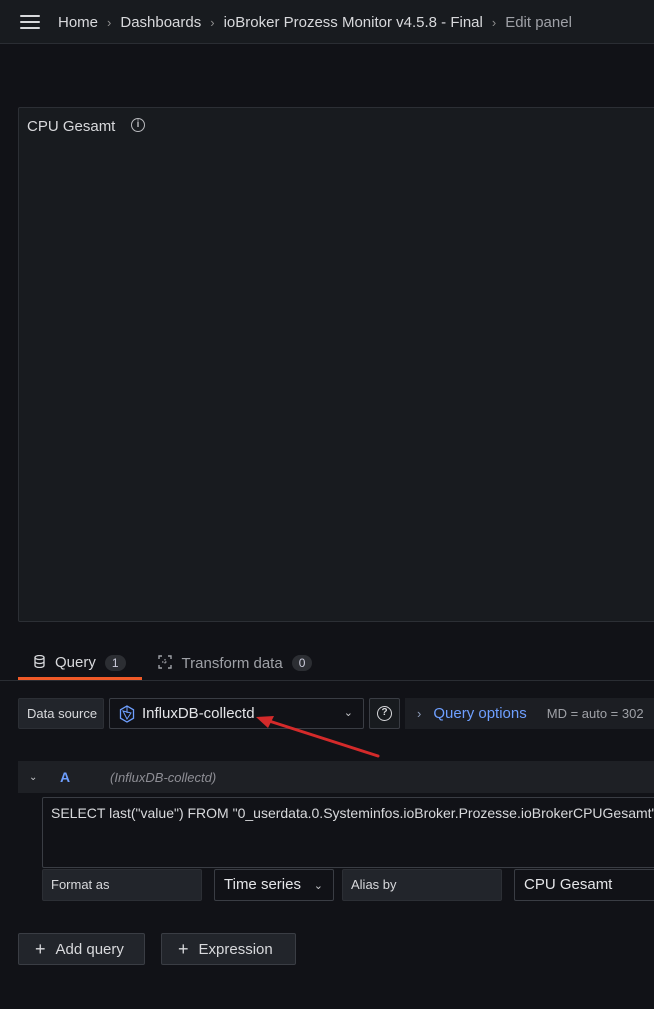 The height and width of the screenshot is (1009, 654). I want to click on add-query-label: Add query, so click(89, 949).